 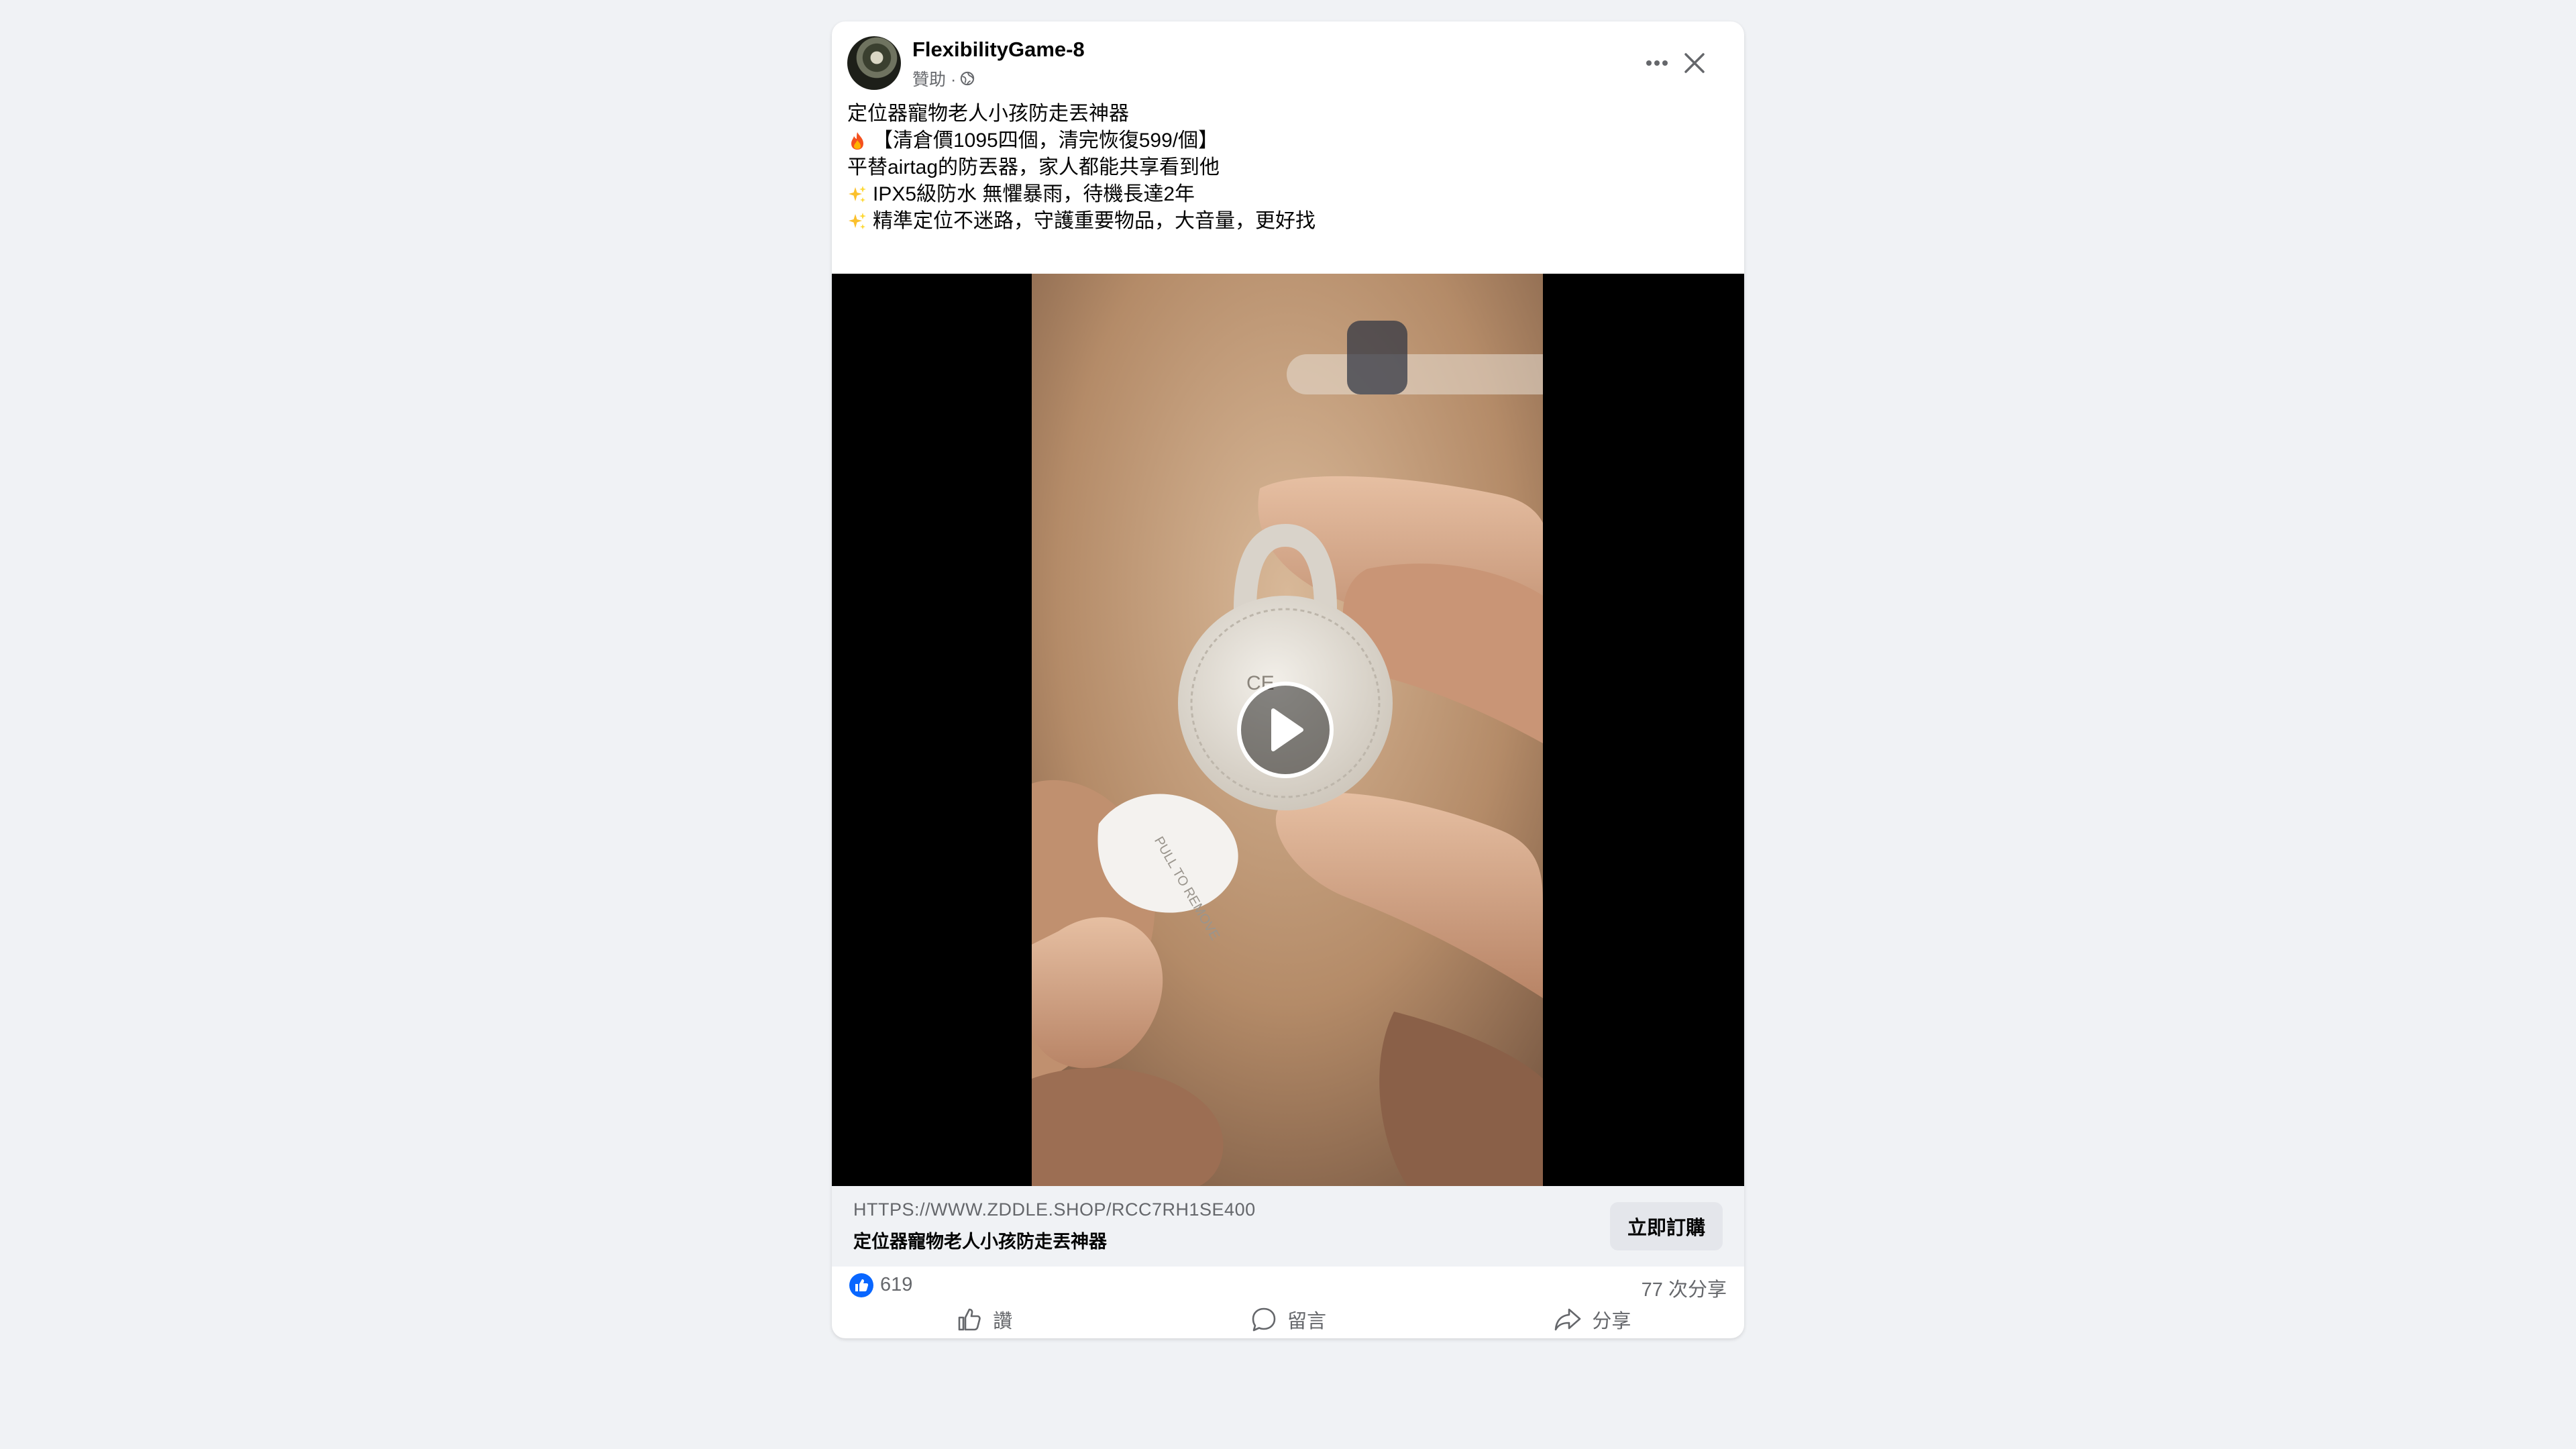 I want to click on comment-label: 留言, so click(x=1306, y=1321).